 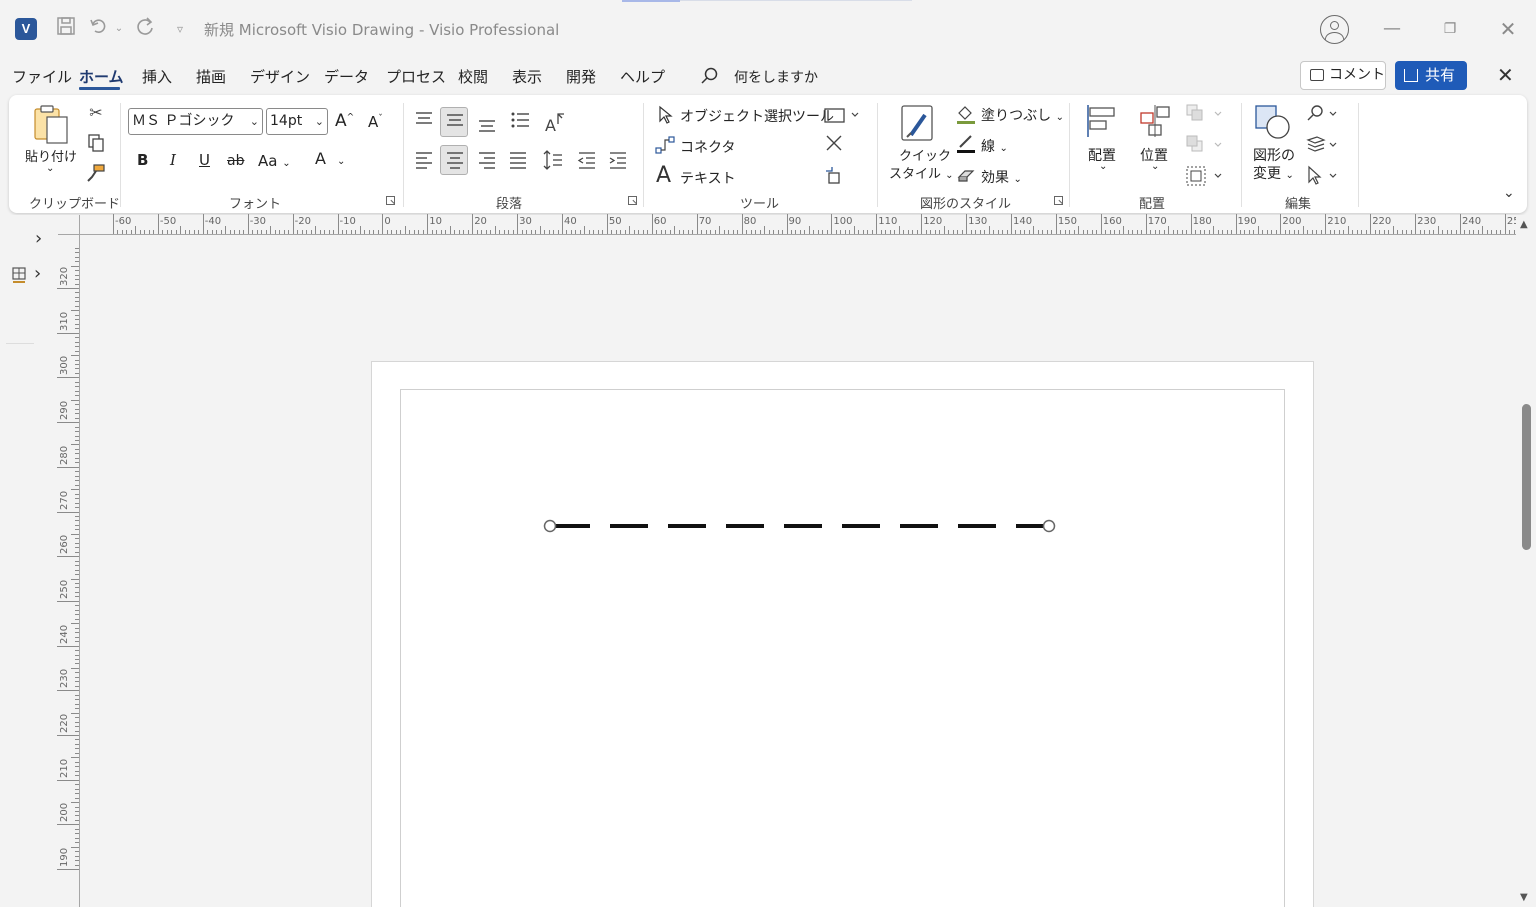 What do you see at coordinates (455, 160) in the screenshot?
I see `align-center-icon` at bounding box center [455, 160].